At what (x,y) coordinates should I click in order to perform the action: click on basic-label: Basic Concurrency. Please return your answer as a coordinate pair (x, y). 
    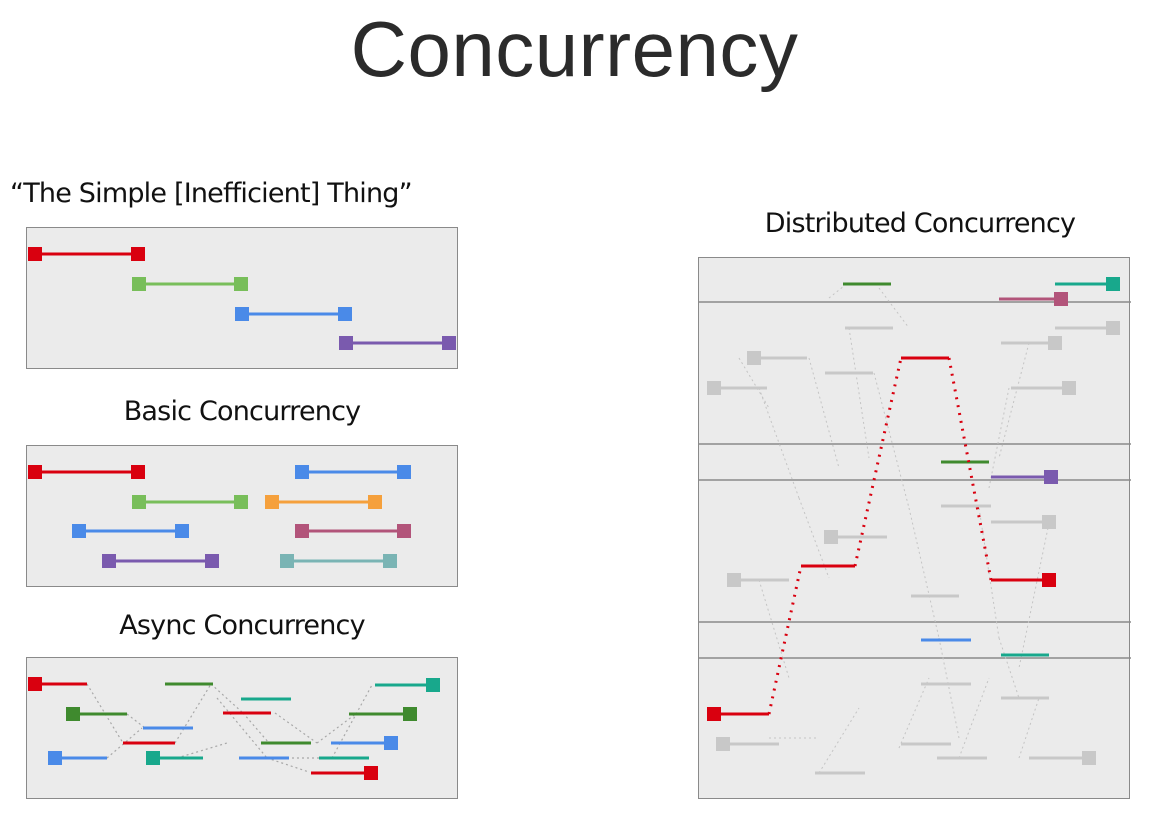
    Looking at the image, I should click on (242, 411).